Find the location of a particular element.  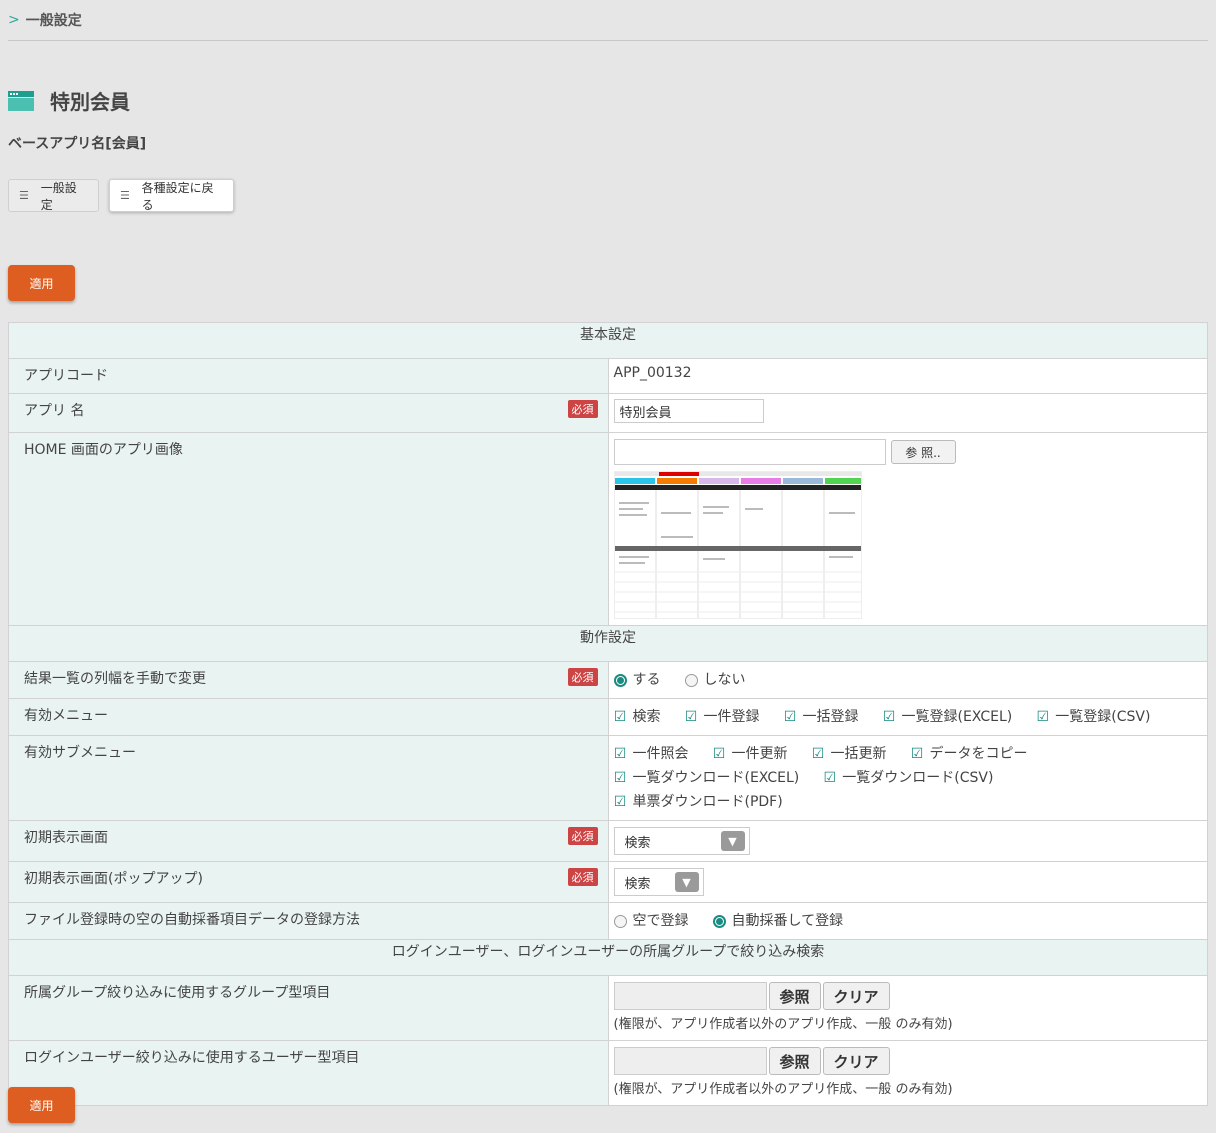

breadcrumb-label: 一般設定 is located at coordinates (54, 20).